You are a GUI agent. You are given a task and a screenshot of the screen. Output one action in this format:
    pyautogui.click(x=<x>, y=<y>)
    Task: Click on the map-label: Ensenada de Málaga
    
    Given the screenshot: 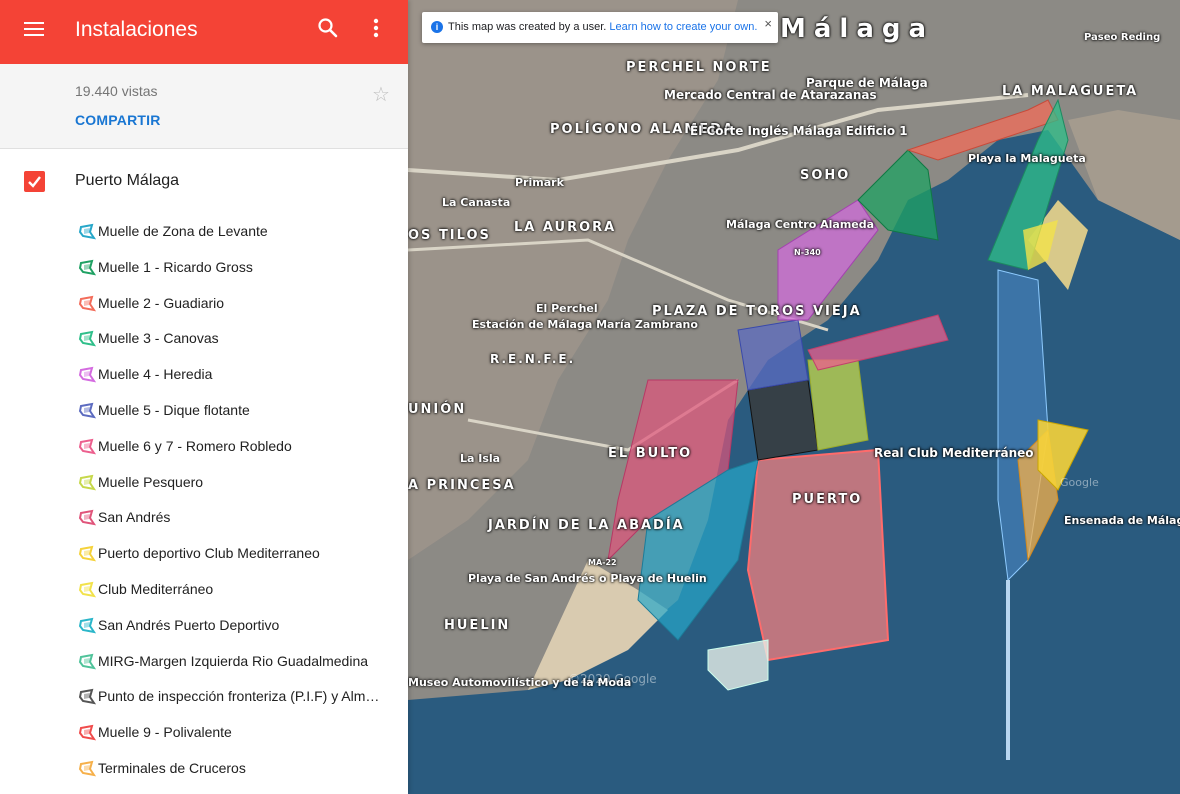 What is the action you would take?
    pyautogui.click(x=1122, y=520)
    